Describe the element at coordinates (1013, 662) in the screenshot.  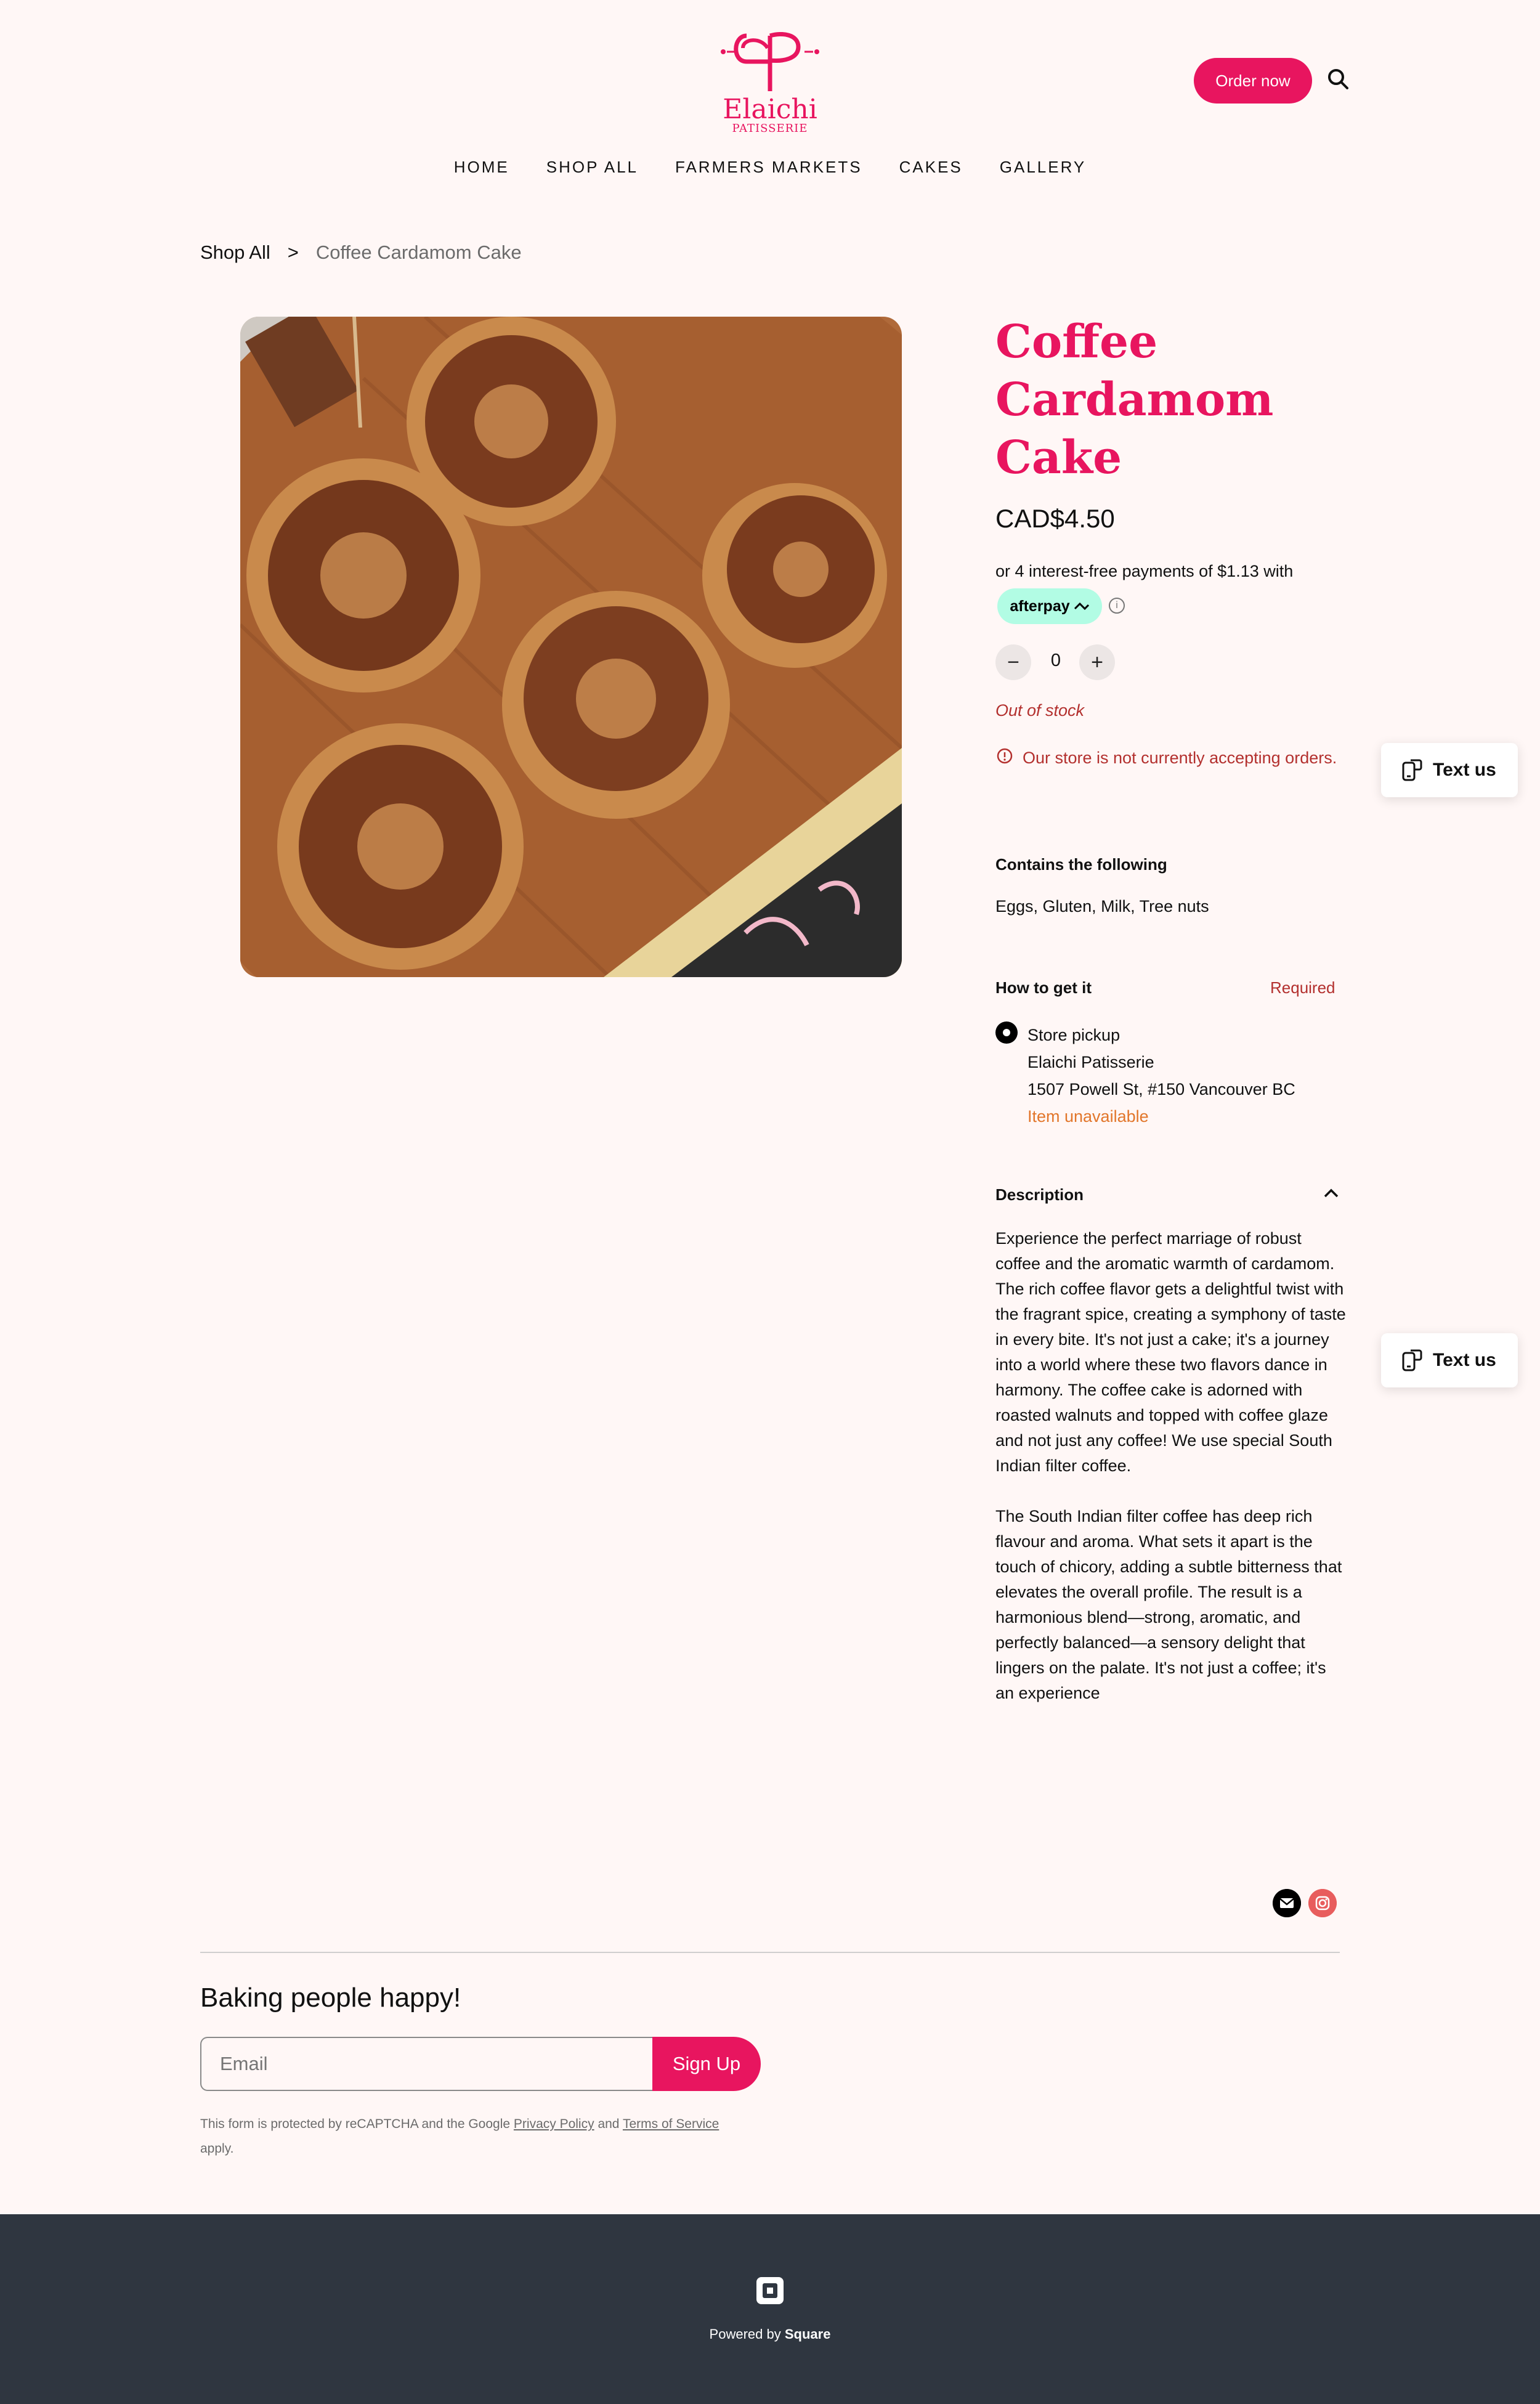
I see `quantity-decrease-button: −` at that location.